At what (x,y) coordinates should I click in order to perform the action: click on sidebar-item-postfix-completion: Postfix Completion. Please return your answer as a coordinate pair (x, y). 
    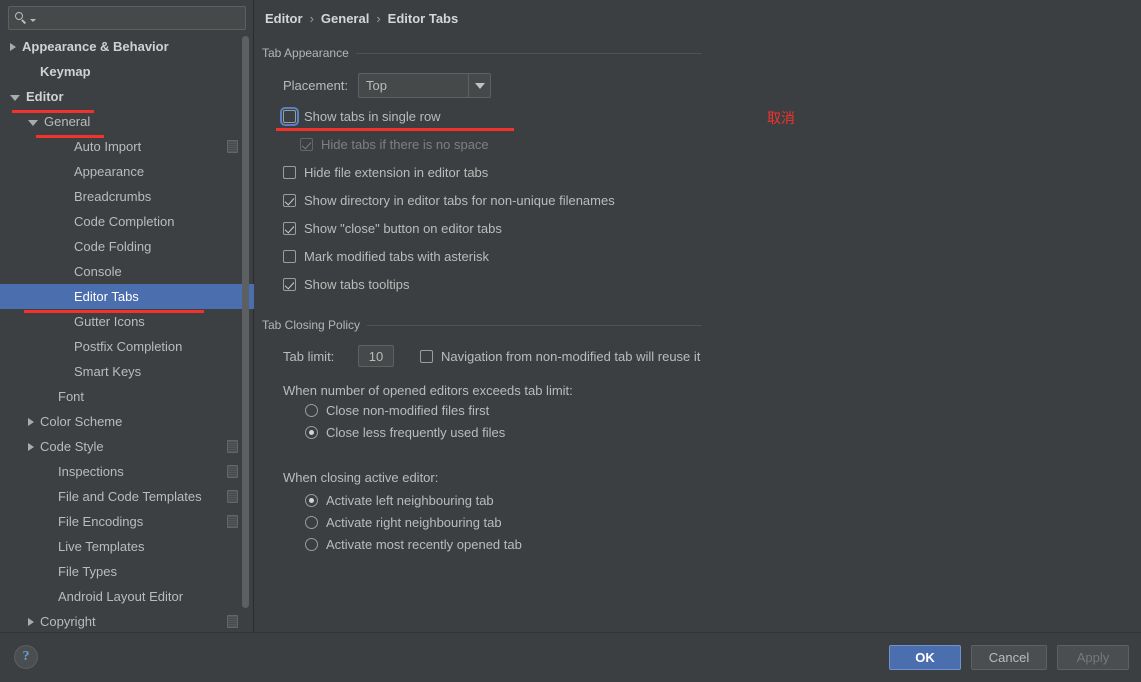
    Looking at the image, I should click on (127, 346).